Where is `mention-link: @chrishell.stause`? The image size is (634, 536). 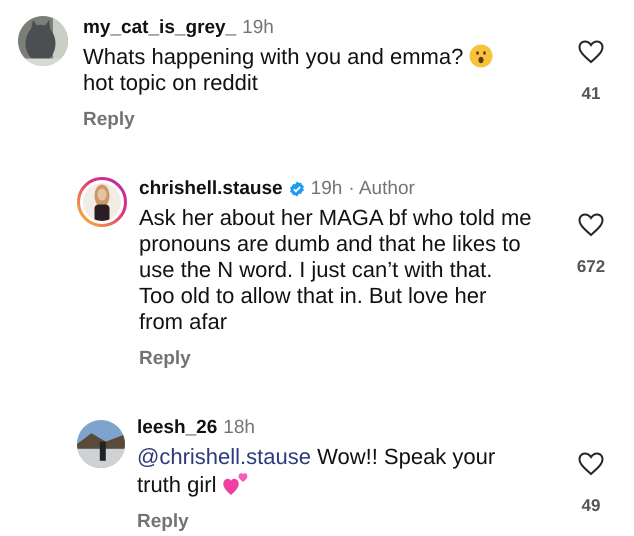 mention-link: @chrishell.stause is located at coordinates (224, 456).